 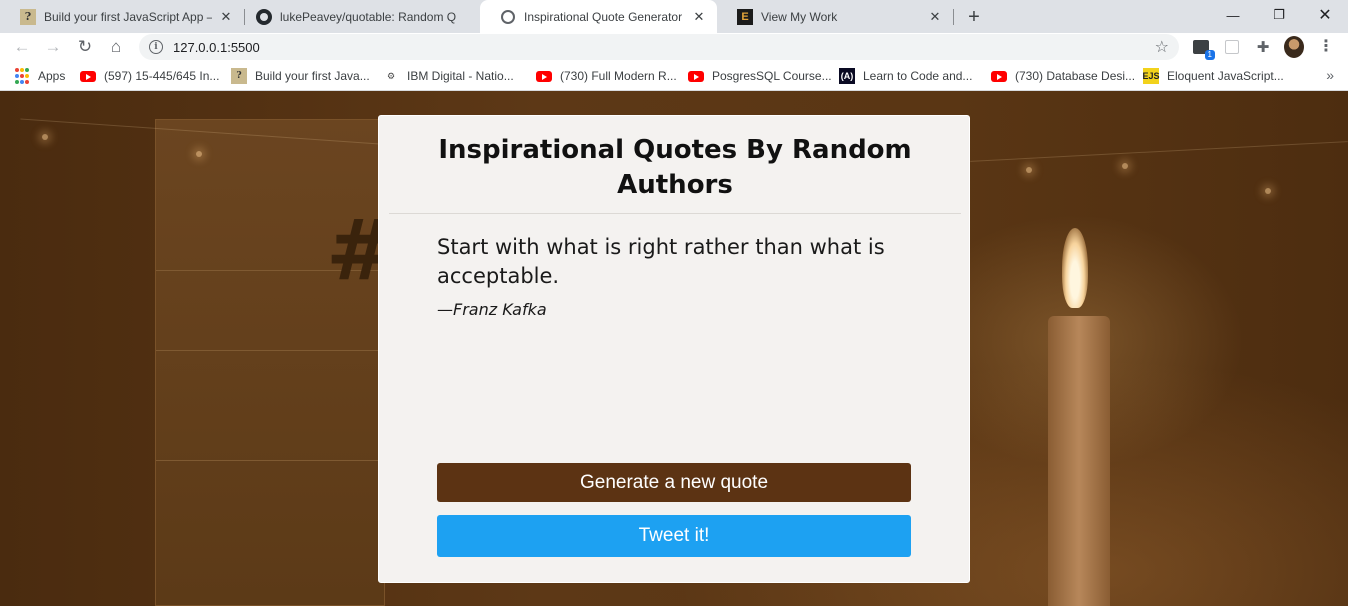 What do you see at coordinates (85, 47) in the screenshot?
I see `reload-button: ↻` at bounding box center [85, 47].